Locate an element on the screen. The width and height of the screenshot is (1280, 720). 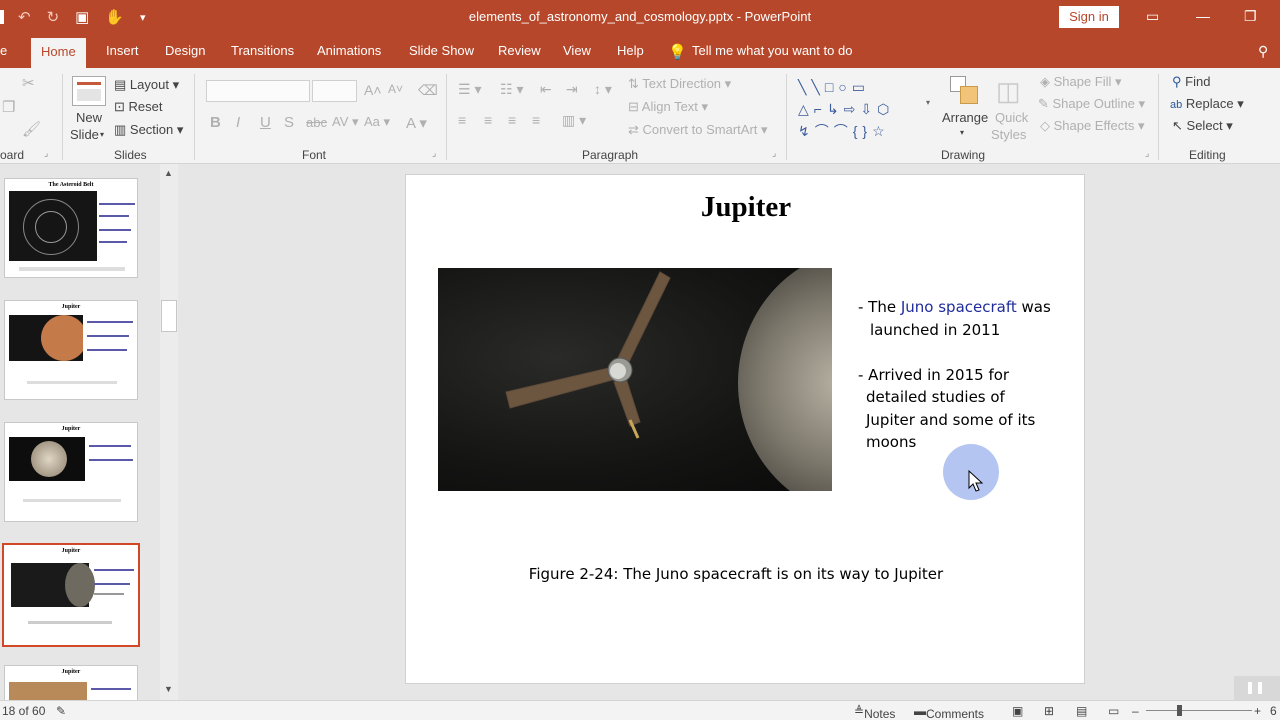
restore-icon: ❐ is located at coordinates (1250, 16).